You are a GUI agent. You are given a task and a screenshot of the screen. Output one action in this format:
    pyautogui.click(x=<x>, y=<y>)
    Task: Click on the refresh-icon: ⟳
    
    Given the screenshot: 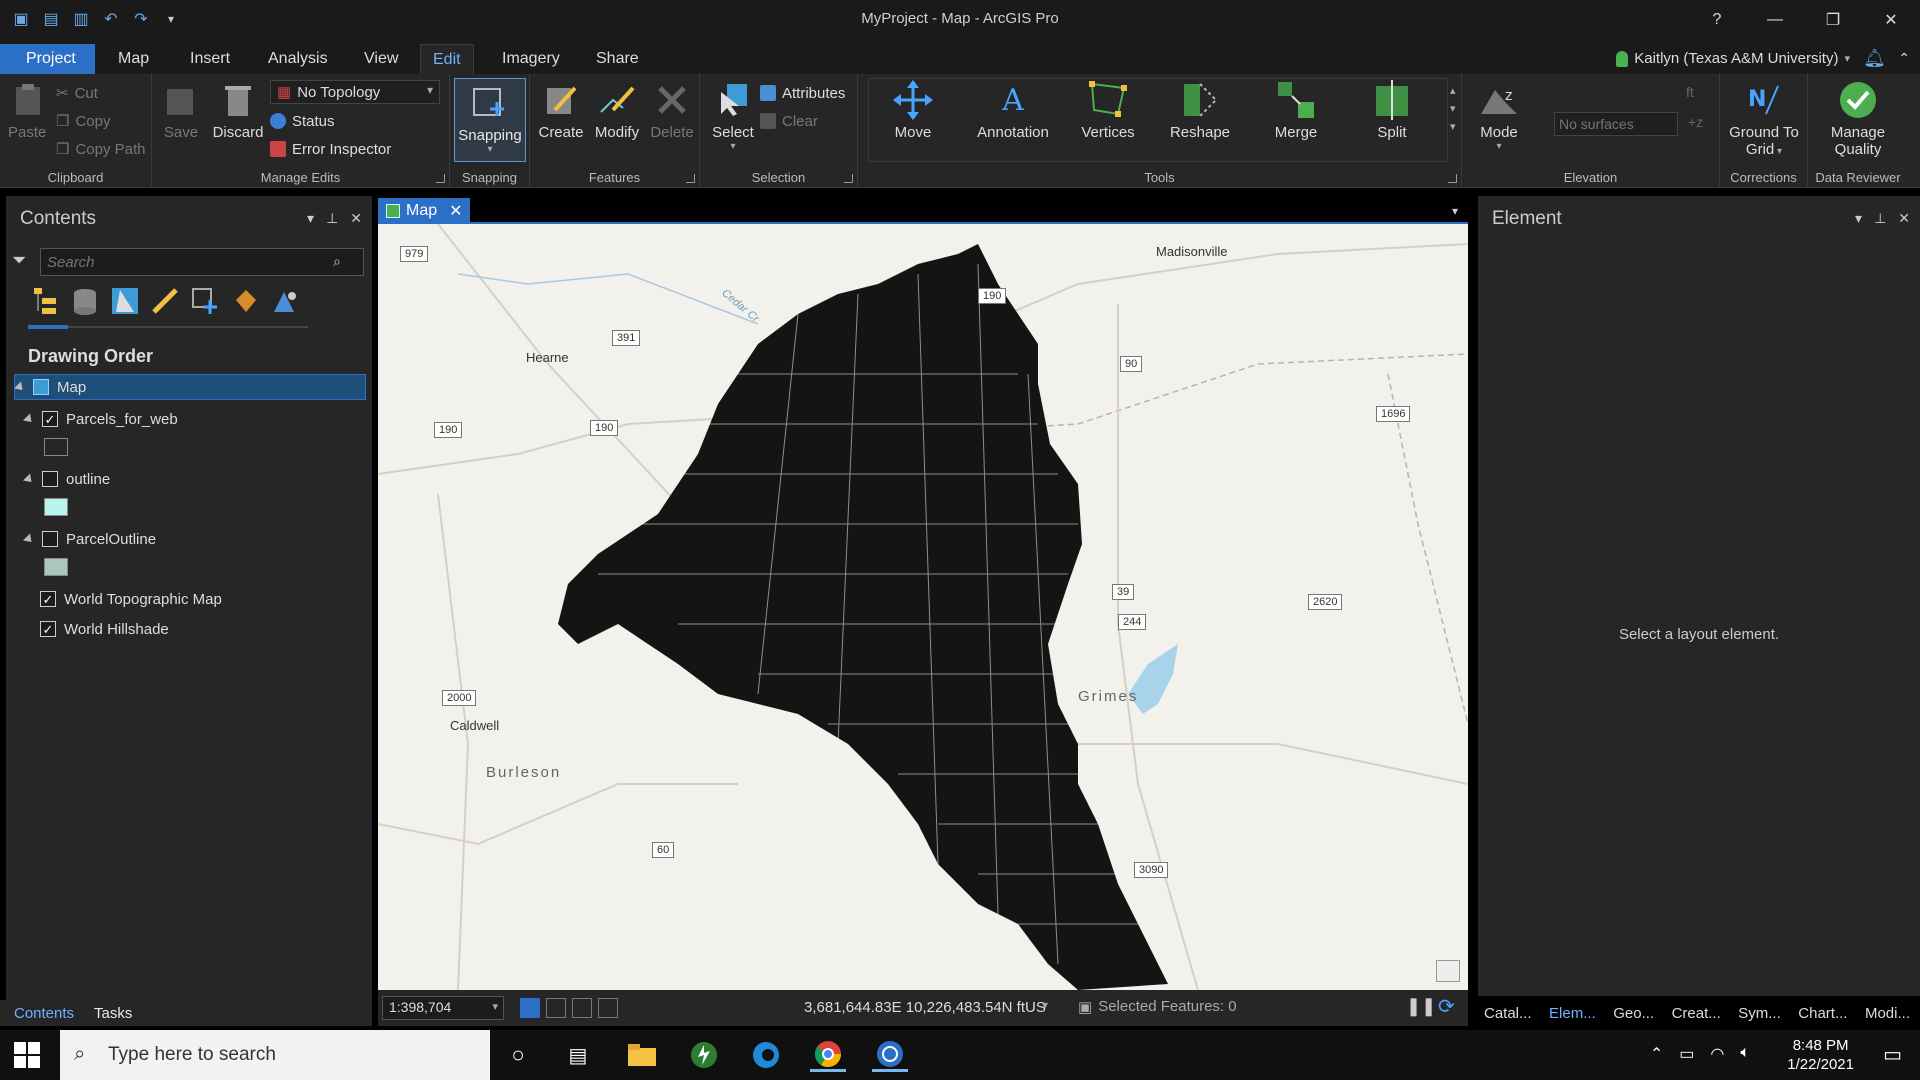 What is the action you would take?
    pyautogui.click(x=1446, y=1006)
    